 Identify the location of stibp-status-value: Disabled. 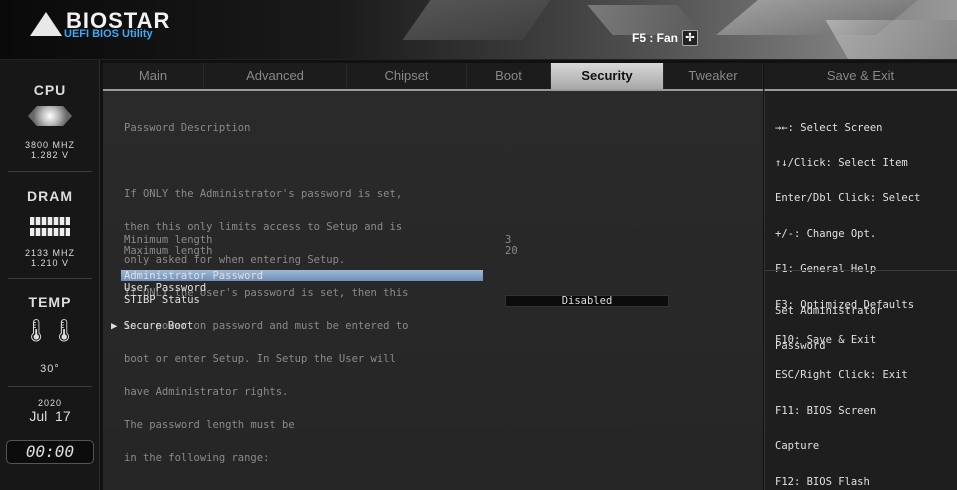
(587, 301).